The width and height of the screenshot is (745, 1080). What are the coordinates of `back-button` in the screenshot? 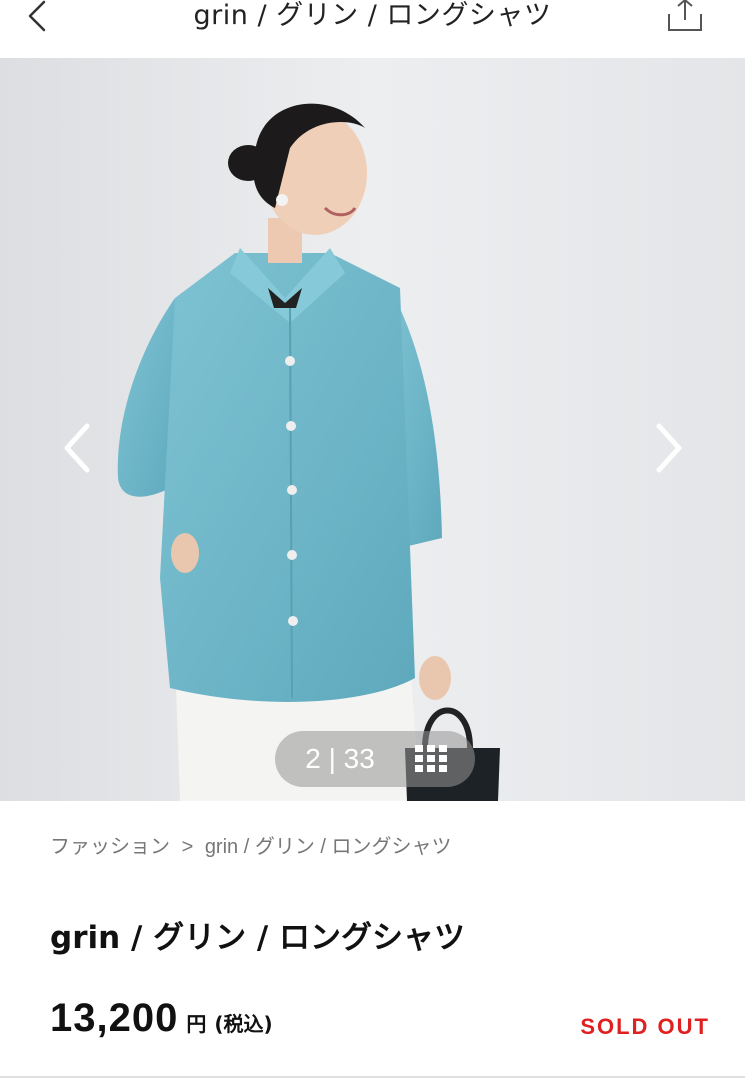 It's located at (38, 20).